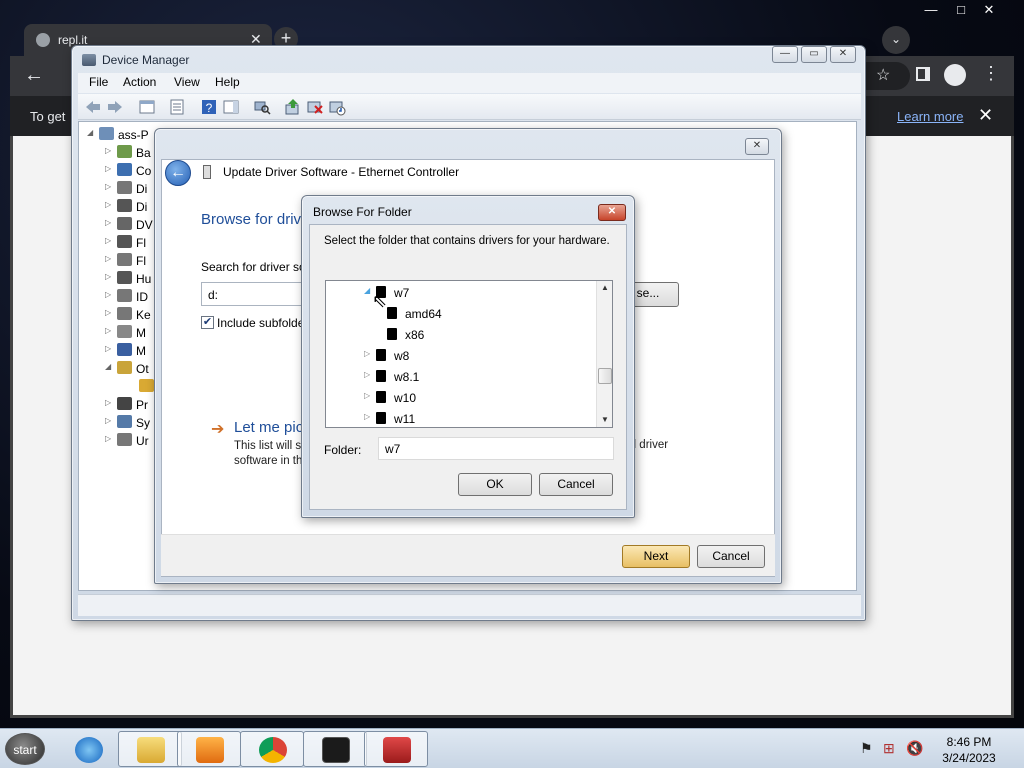 The height and width of the screenshot is (768, 1024). What do you see at coordinates (178, 173) in the screenshot?
I see `back-button: ←` at bounding box center [178, 173].